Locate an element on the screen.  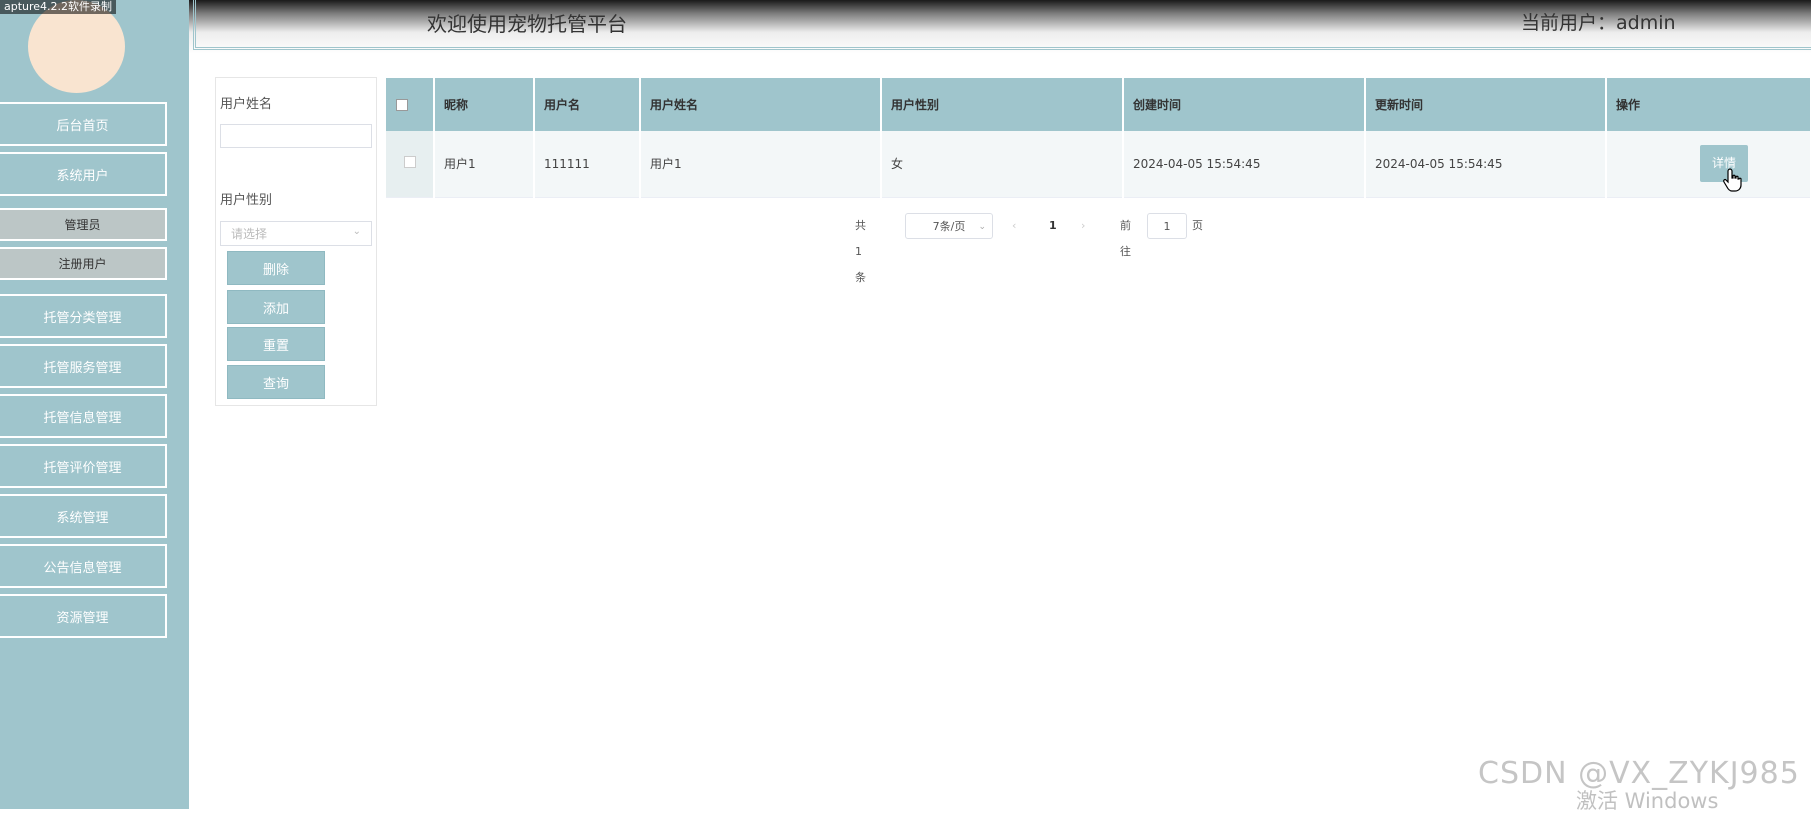
row-select-cell is located at coordinates (410, 164).